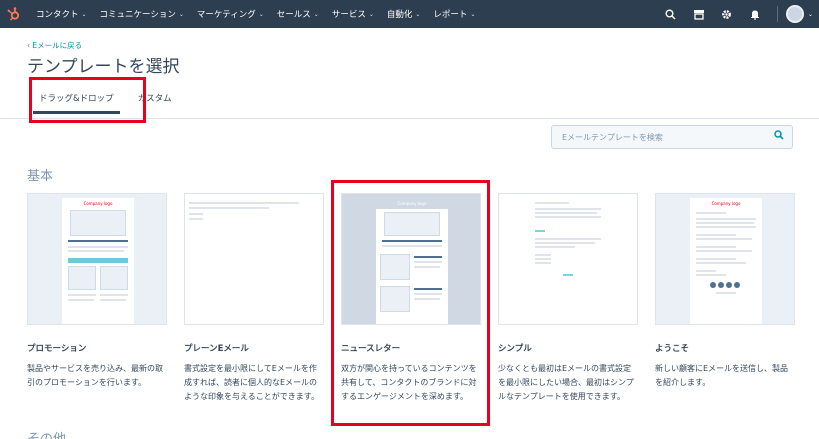  Describe the element at coordinates (725, 285) in the screenshot. I see `social-icons` at that location.